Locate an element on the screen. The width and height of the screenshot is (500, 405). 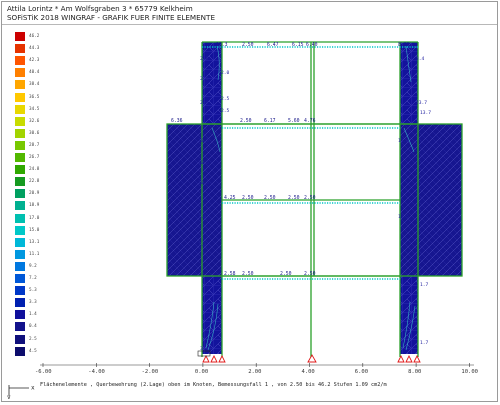
right-wall-lower is located at coordinates (409, 315).